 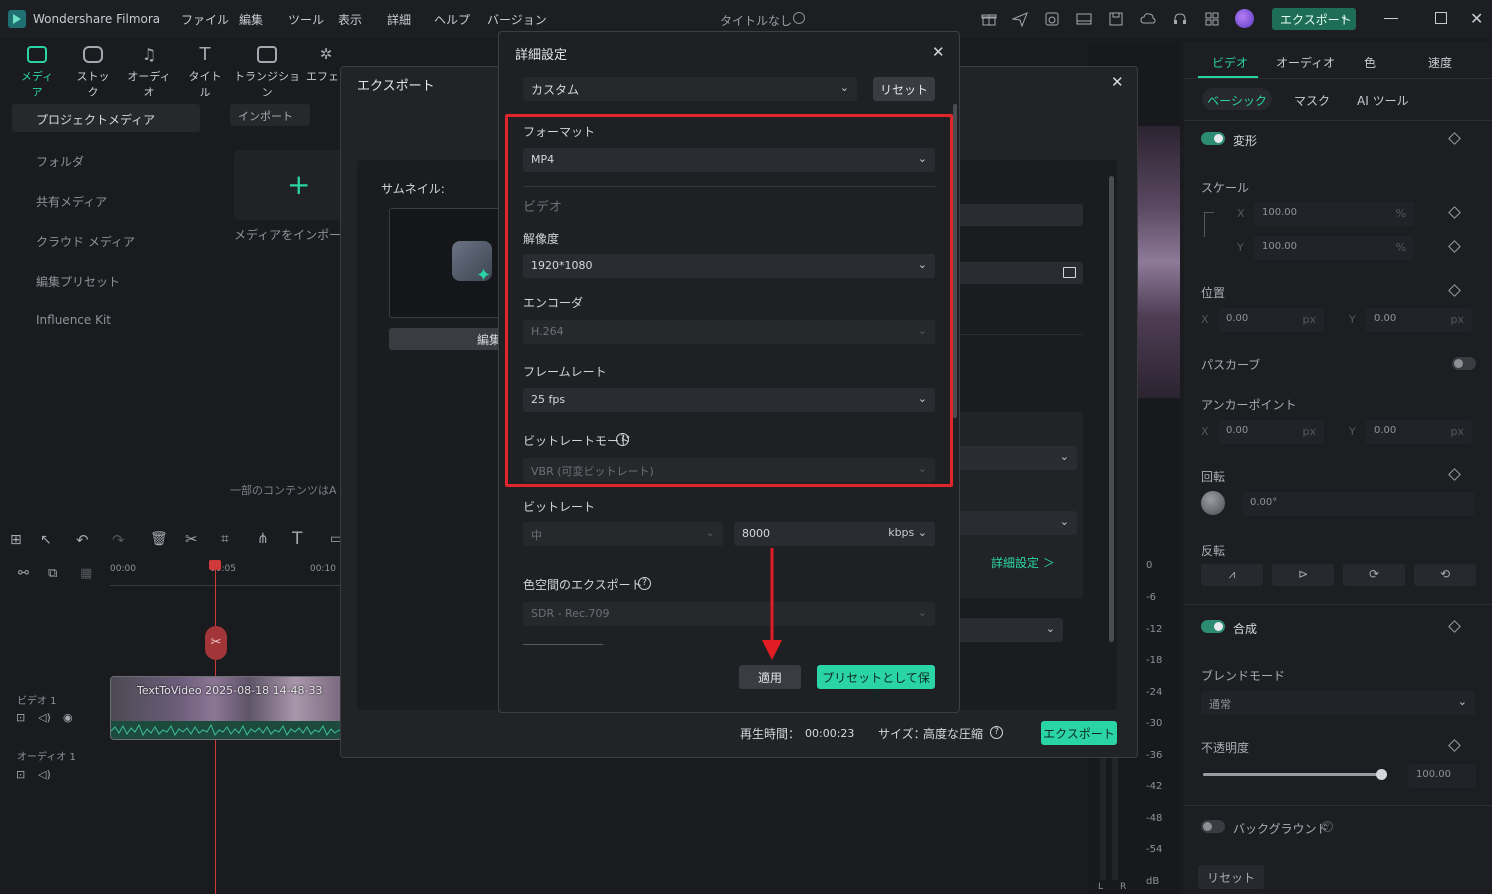 What do you see at coordinates (1295, 774) in the screenshot?
I see `opacity-slider-track` at bounding box center [1295, 774].